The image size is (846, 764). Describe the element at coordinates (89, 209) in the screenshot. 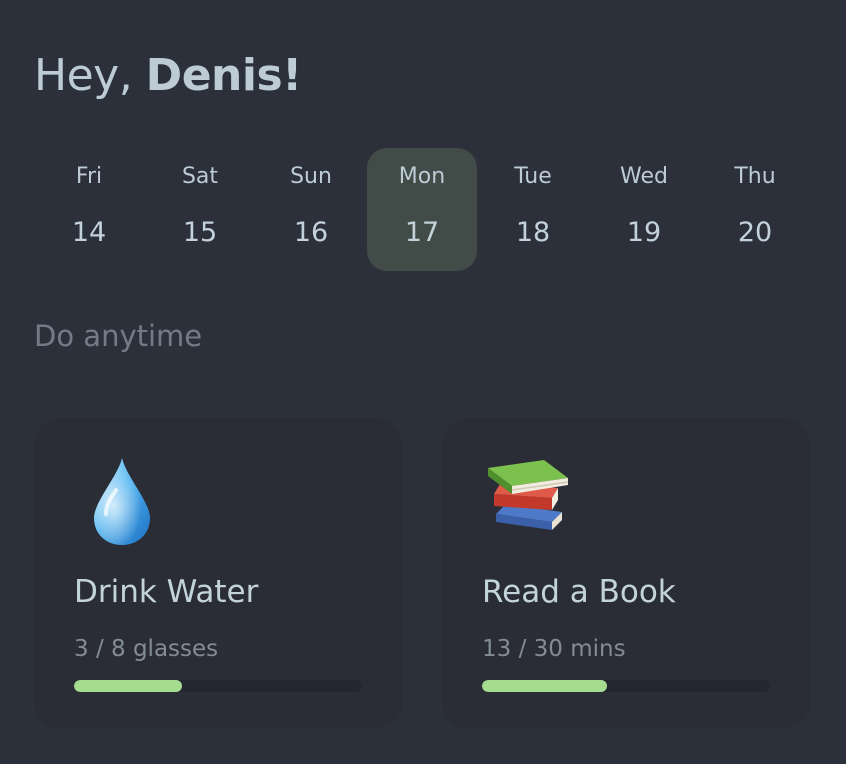

I see `day-fri: Fri 14` at that location.